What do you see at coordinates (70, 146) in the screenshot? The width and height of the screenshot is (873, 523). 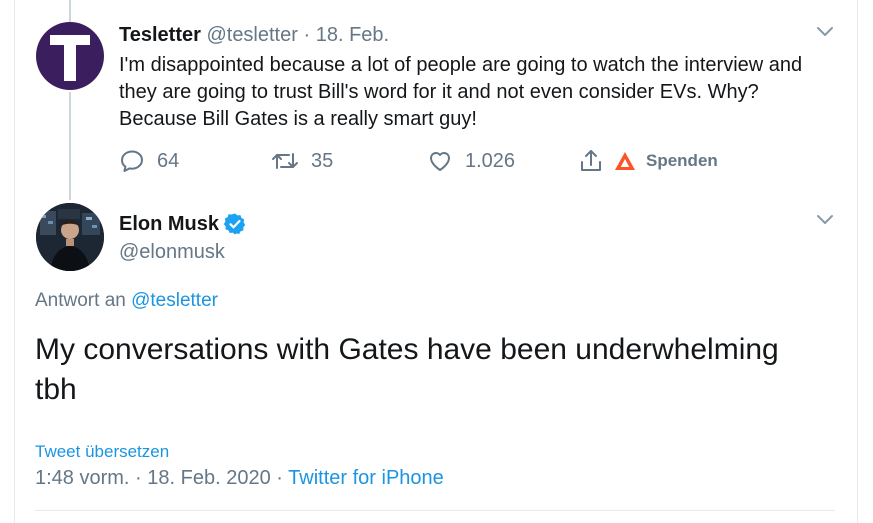 I see `thread-line` at bounding box center [70, 146].